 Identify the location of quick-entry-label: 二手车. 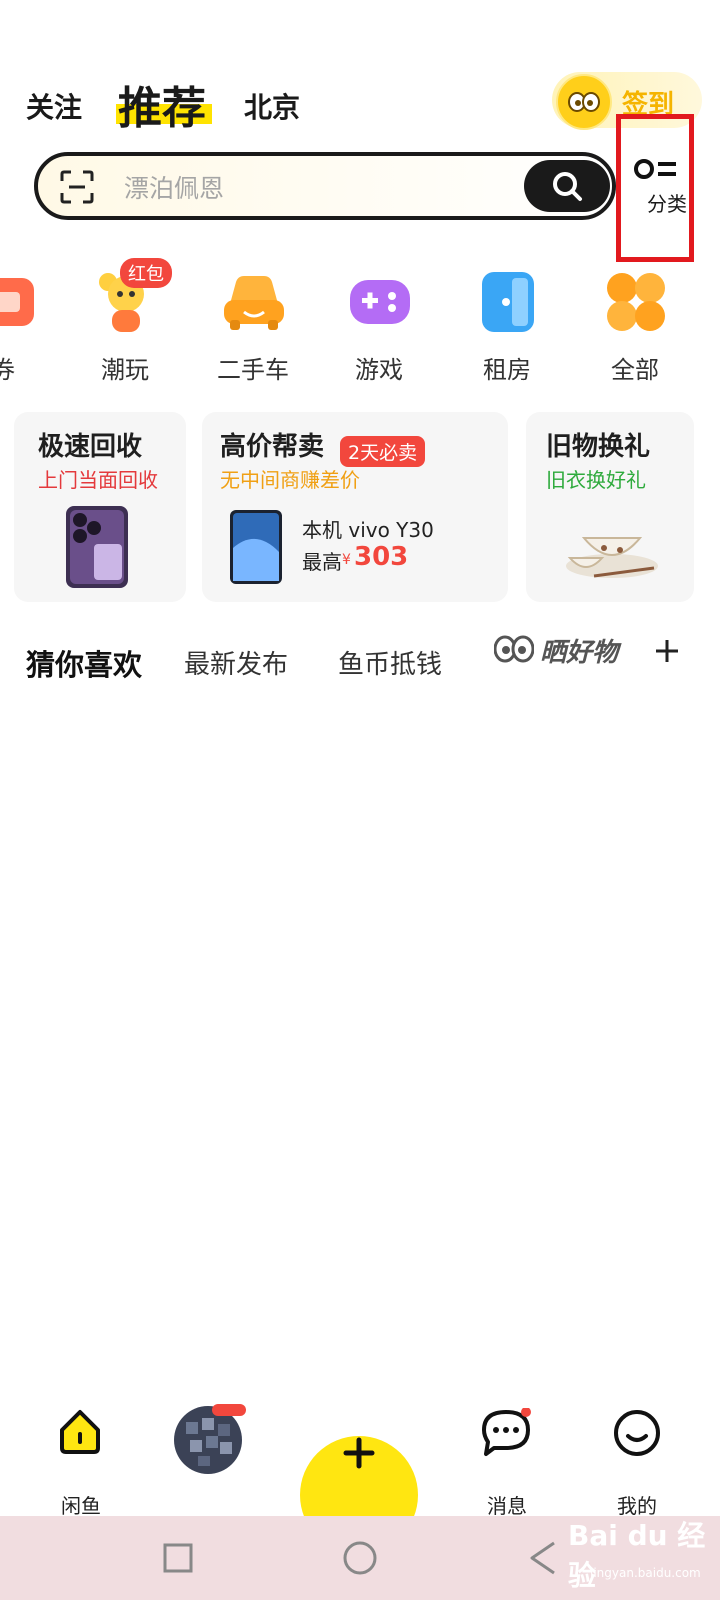
(253, 370).